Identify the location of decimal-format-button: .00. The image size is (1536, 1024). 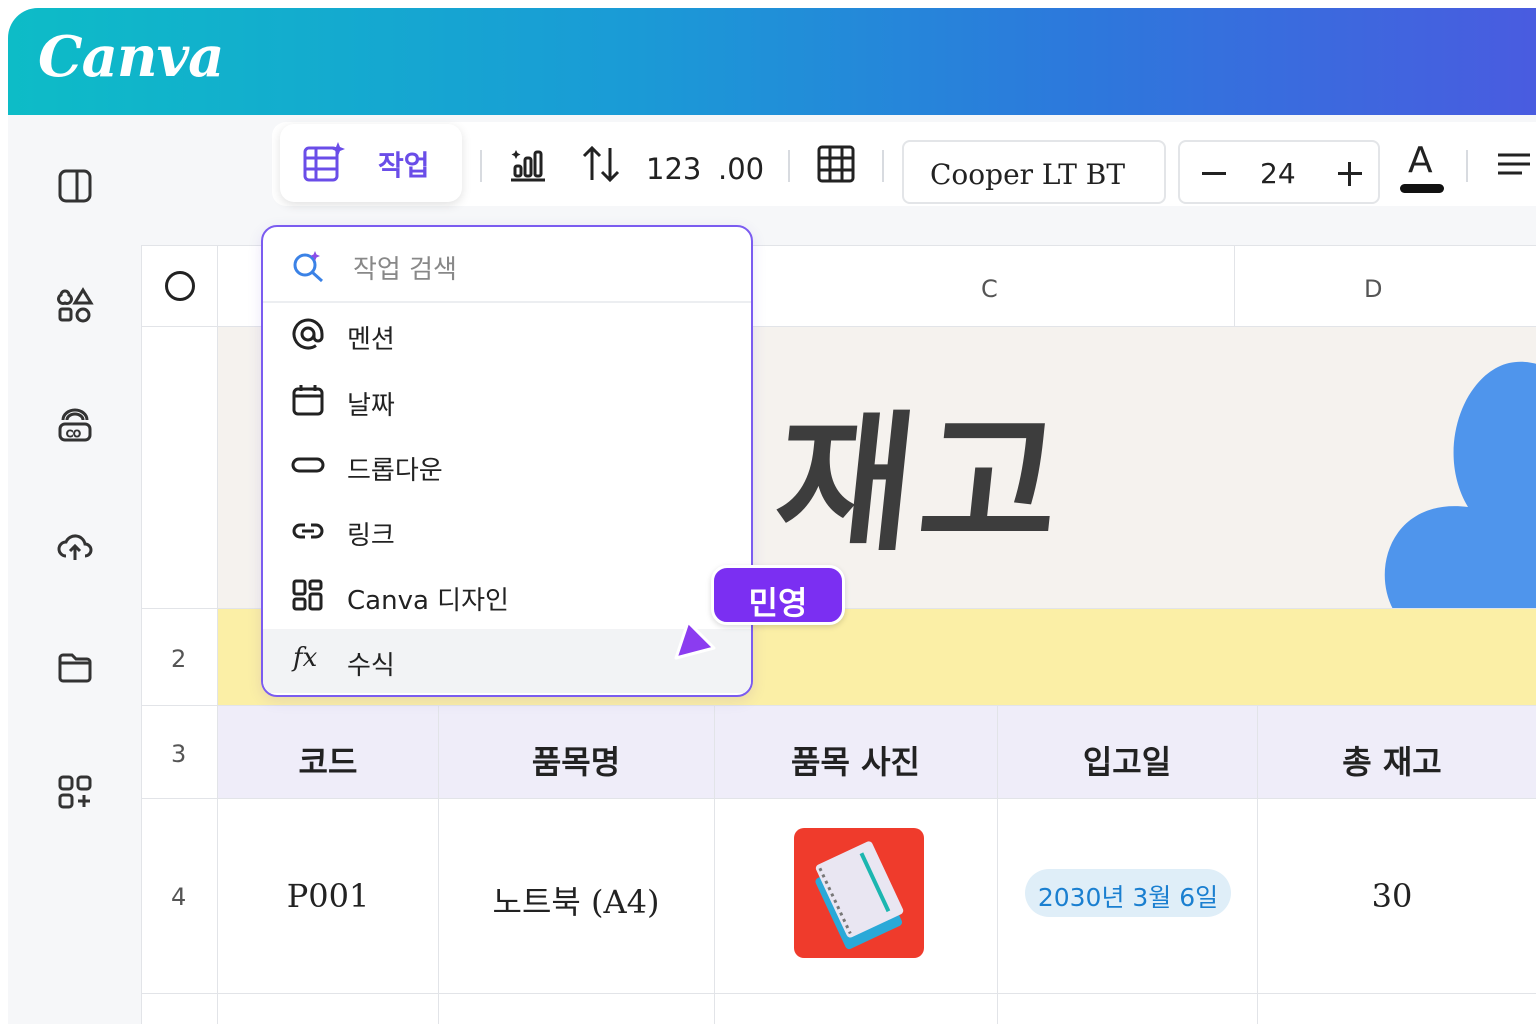
(741, 169).